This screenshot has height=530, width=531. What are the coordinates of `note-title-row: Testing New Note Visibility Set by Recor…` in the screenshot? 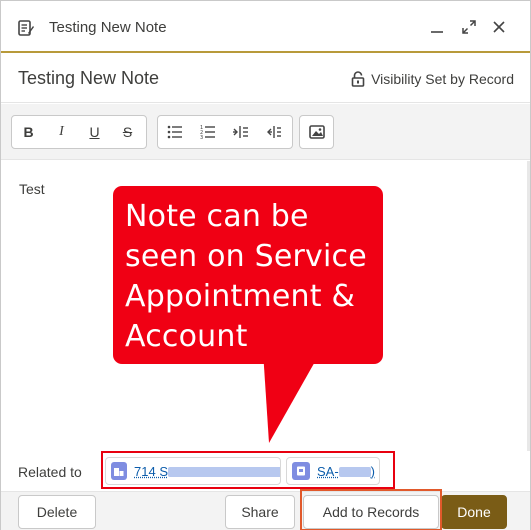 It's located at (265, 79).